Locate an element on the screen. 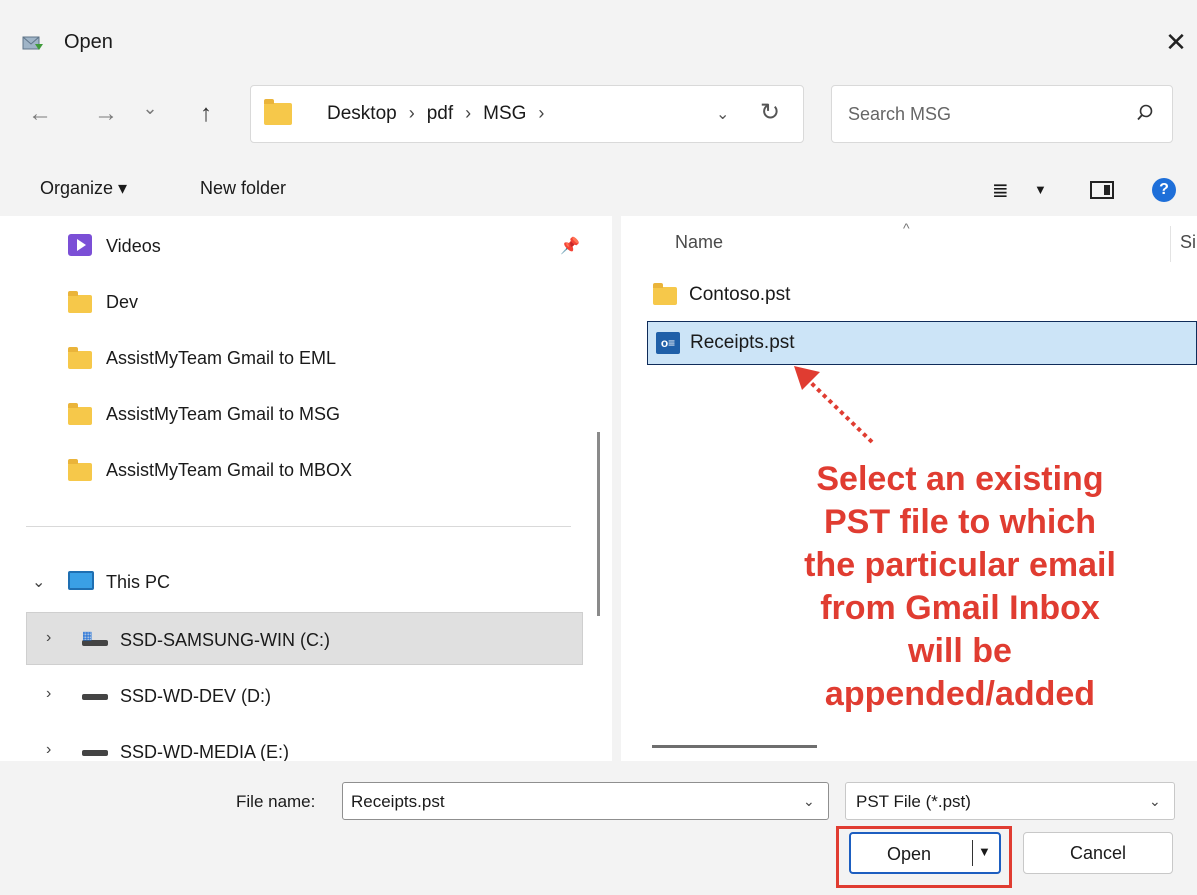 The image size is (1197, 895). sidebar-item-gmail-to-msg: AssistMyTeam Gmail to MSG is located at coordinates (300, 414).